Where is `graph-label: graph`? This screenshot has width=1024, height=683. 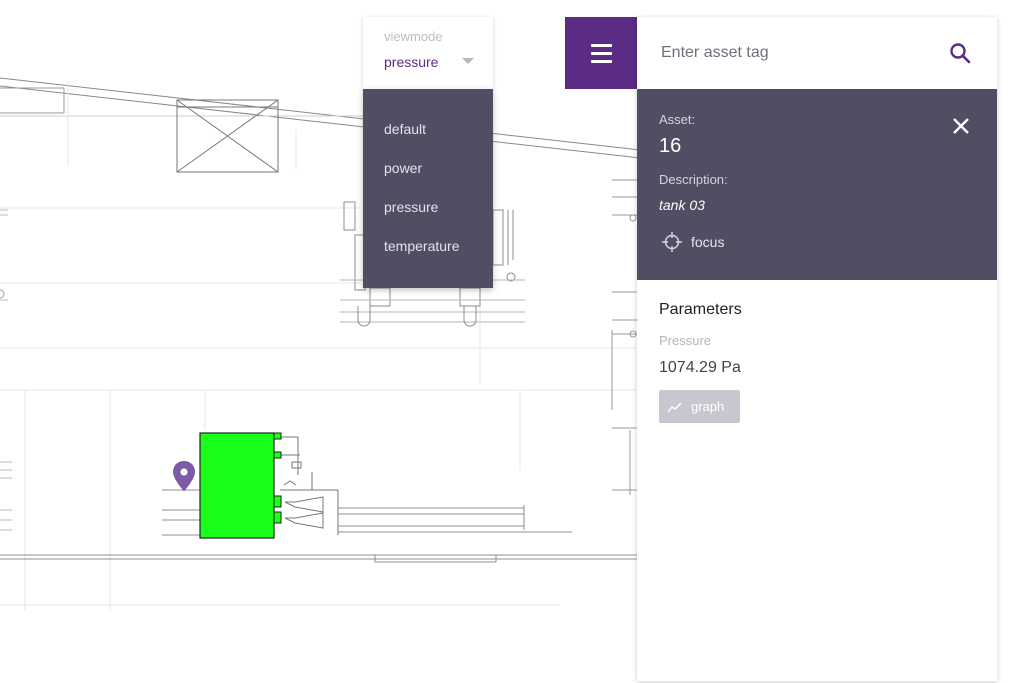
graph-label: graph is located at coordinates (708, 406).